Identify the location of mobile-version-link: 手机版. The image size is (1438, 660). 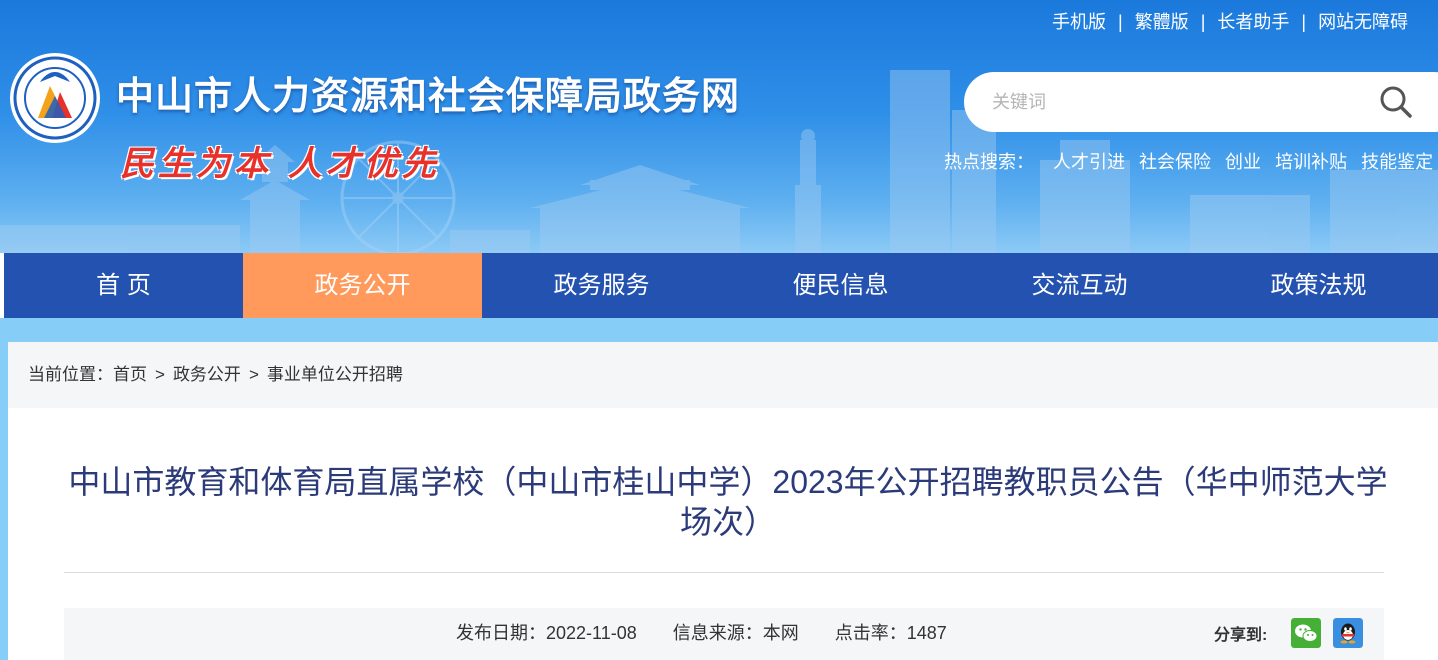
(1079, 22).